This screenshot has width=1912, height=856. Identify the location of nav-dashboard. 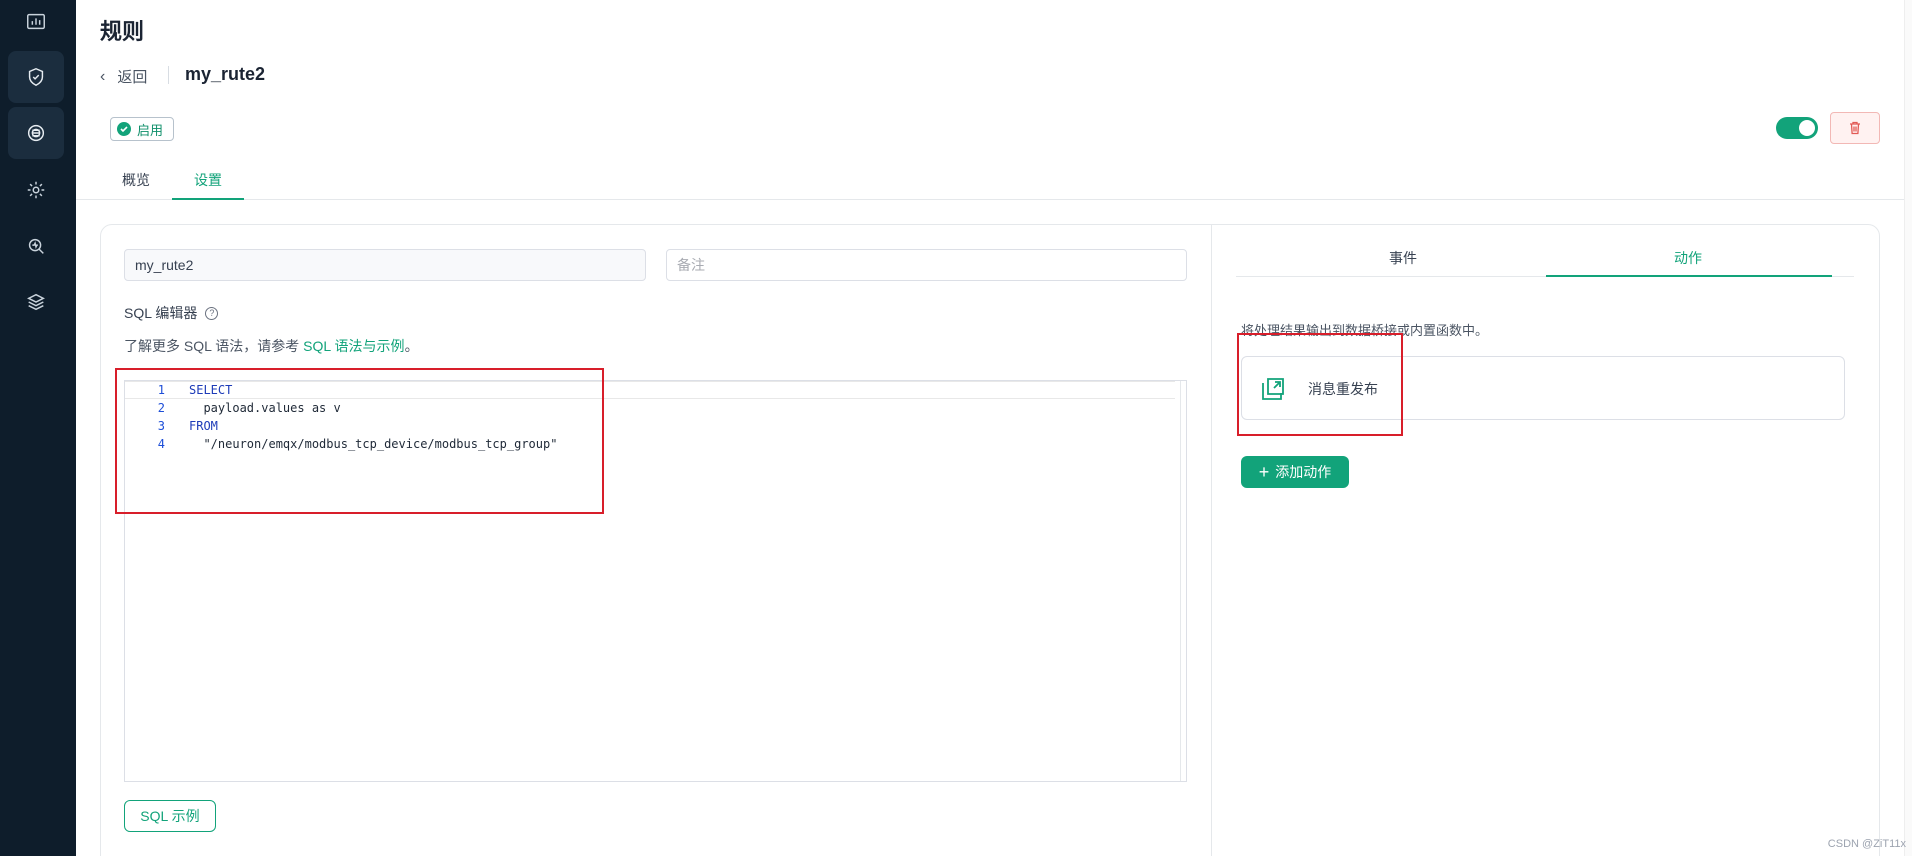
(36, 24).